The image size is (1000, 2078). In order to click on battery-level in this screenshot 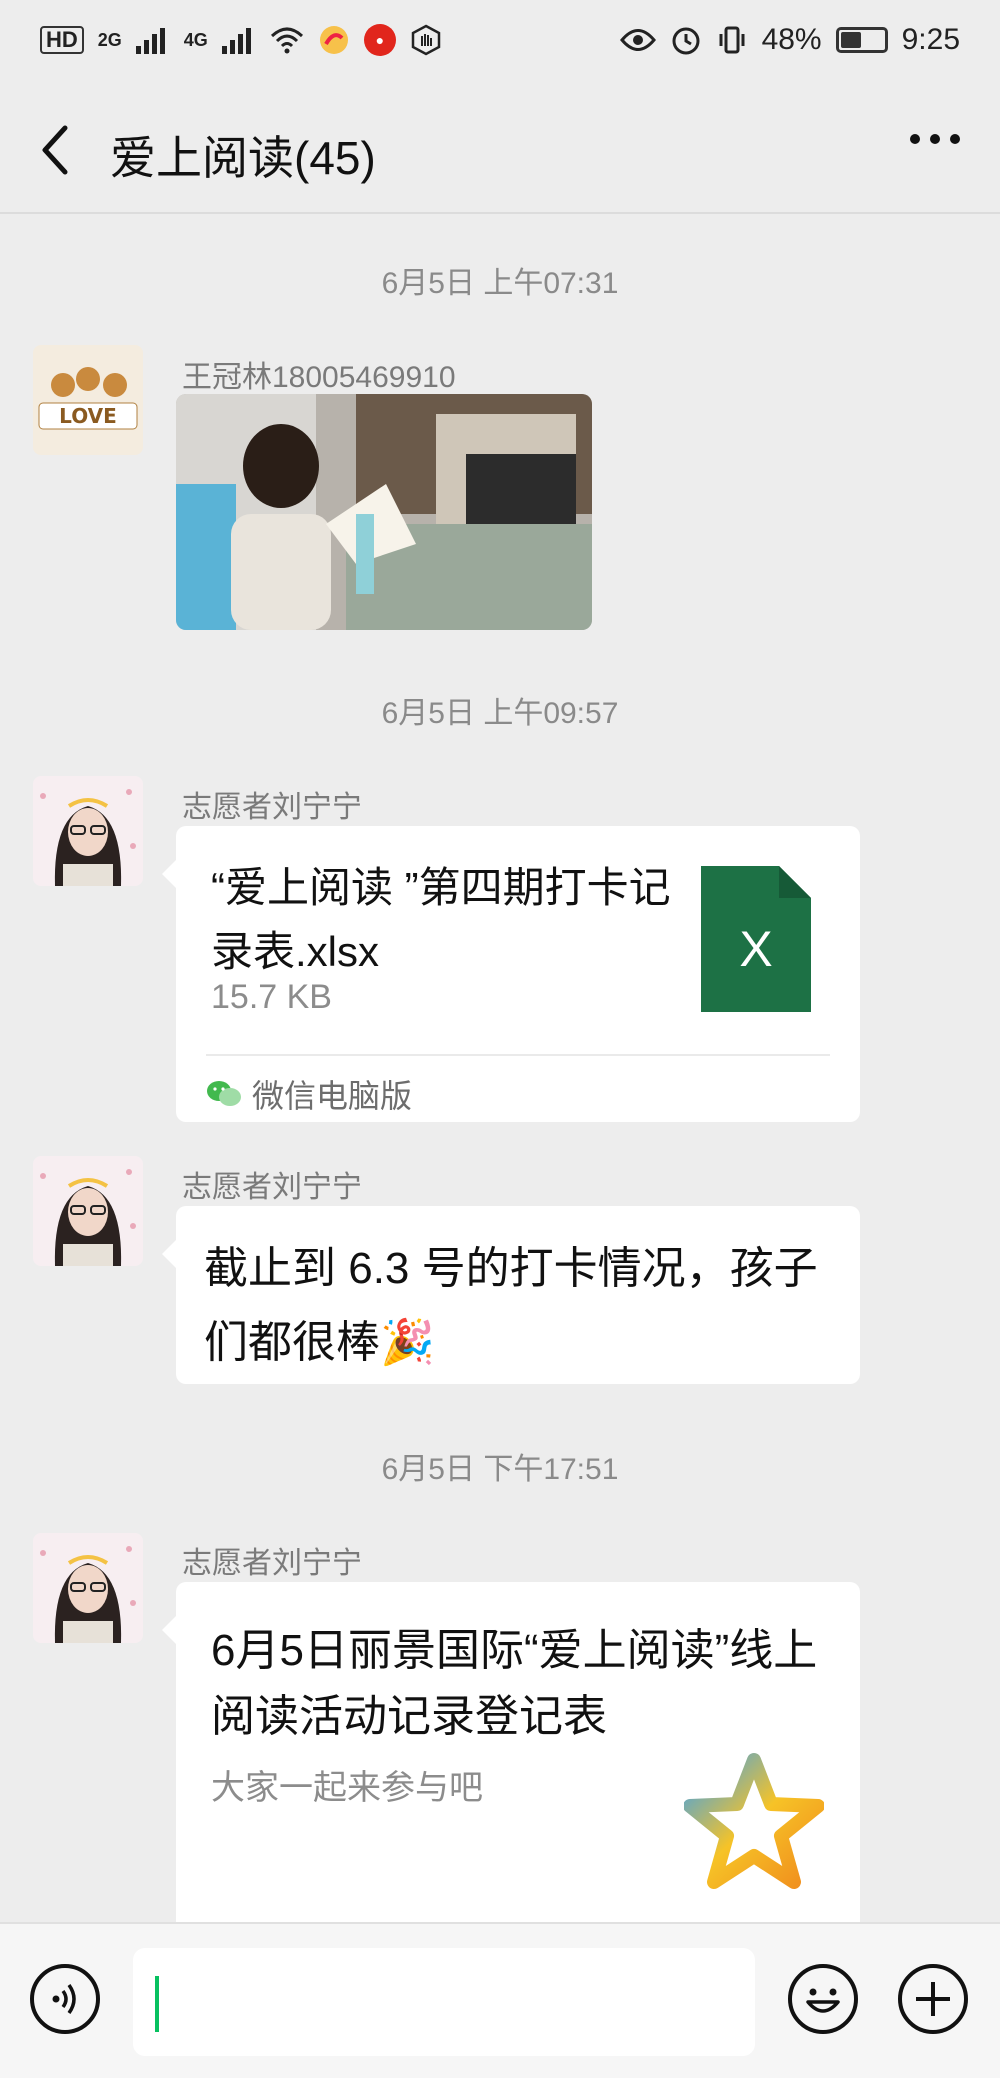, I will do `click(850, 40)`.